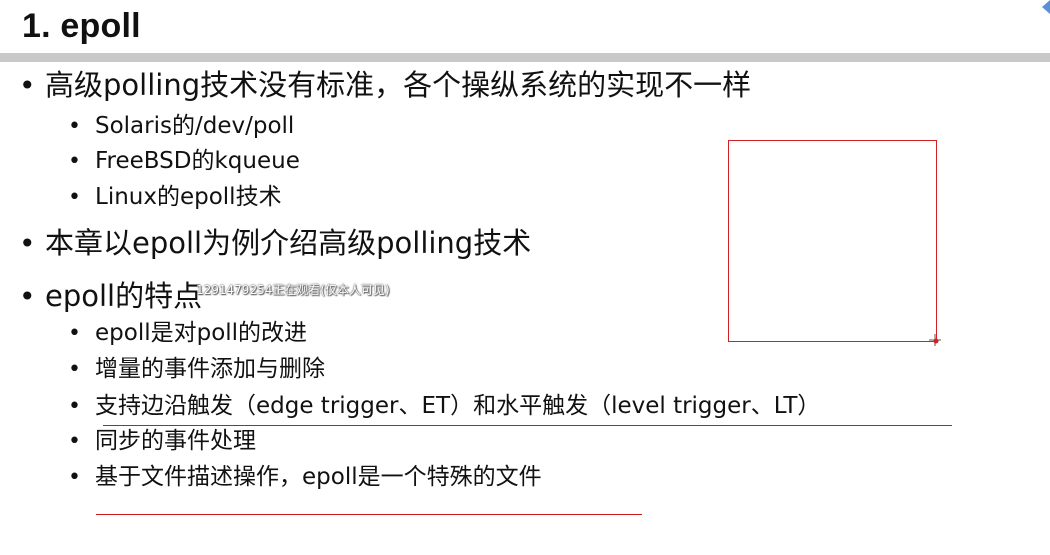 The image size is (1050, 555). What do you see at coordinates (398, 85) in the screenshot?
I see `bullet-text: 高级polling技术没有标准，各个操纵系统的实现不一样` at bounding box center [398, 85].